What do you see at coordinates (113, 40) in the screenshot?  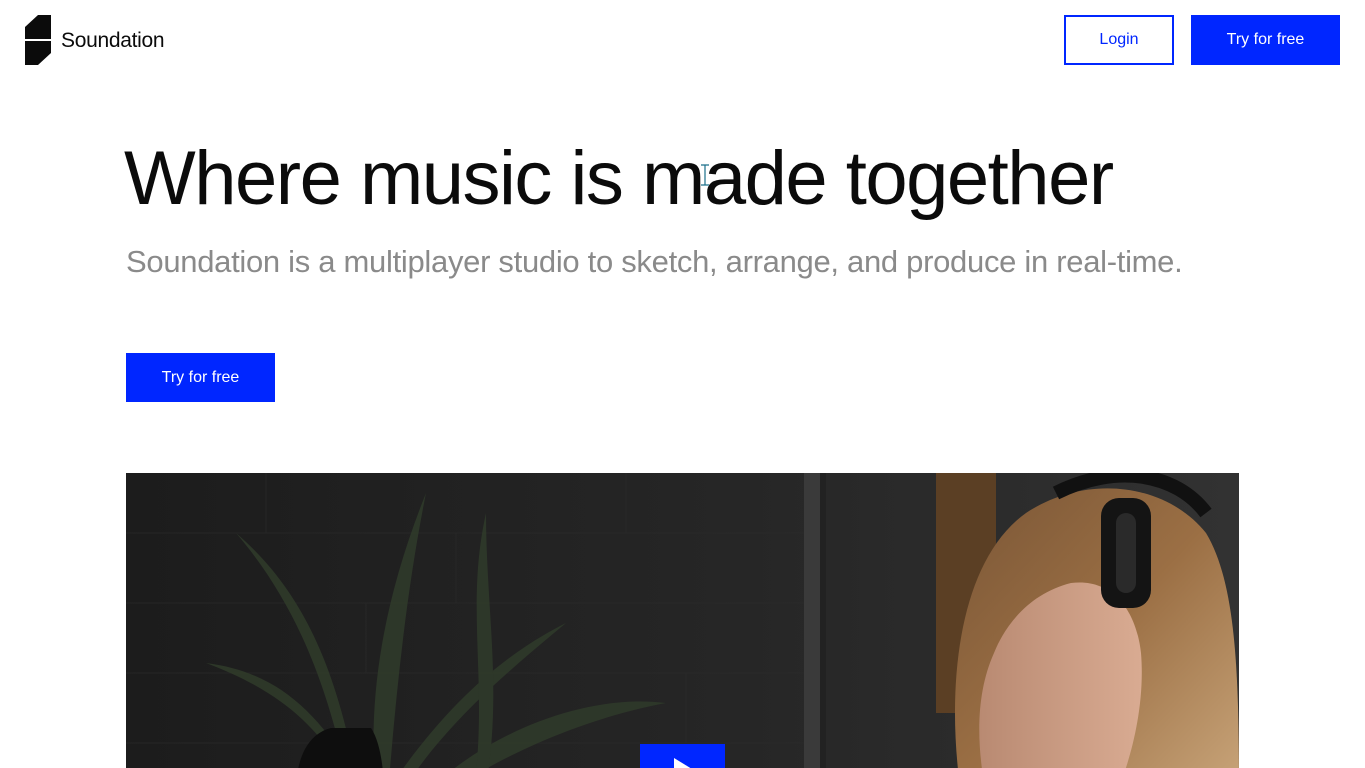 I see `brand-name: Soundation` at bounding box center [113, 40].